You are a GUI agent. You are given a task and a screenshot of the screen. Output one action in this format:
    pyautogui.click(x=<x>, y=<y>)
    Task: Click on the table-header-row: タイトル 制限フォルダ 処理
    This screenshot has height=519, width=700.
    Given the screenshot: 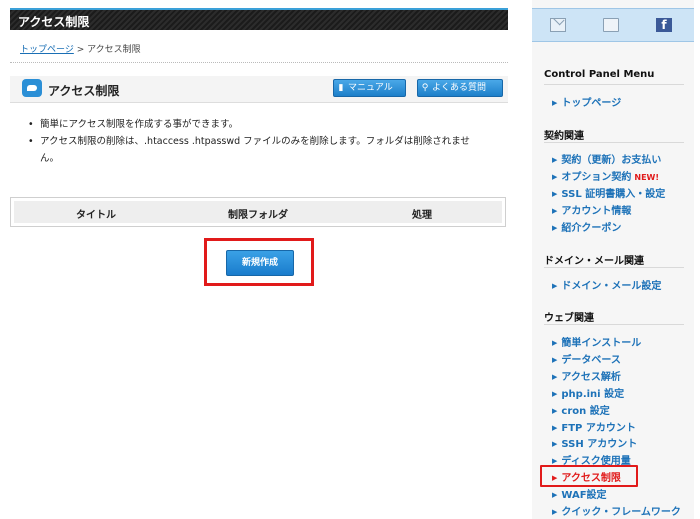 What is the action you would take?
    pyautogui.click(x=258, y=212)
    